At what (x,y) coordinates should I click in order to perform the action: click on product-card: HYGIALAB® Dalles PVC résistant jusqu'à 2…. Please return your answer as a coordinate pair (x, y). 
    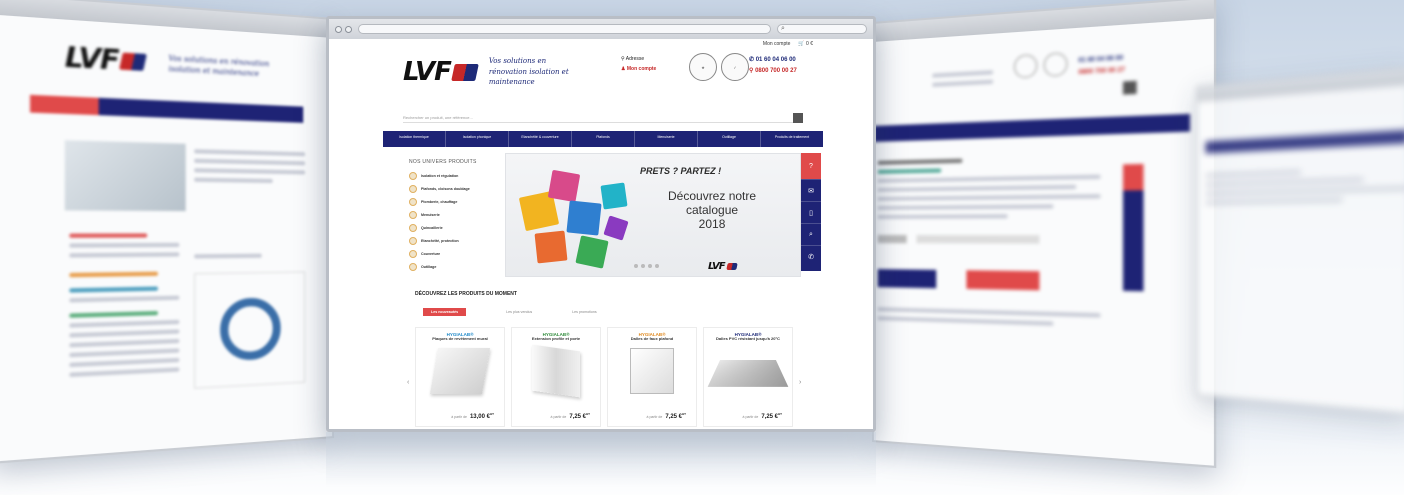
    Looking at the image, I should click on (748, 377).